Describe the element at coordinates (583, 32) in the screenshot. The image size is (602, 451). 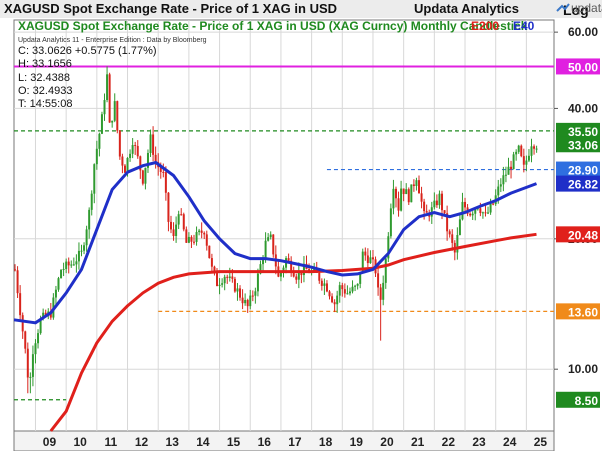
I see `y-tick-label: 60.00` at that location.